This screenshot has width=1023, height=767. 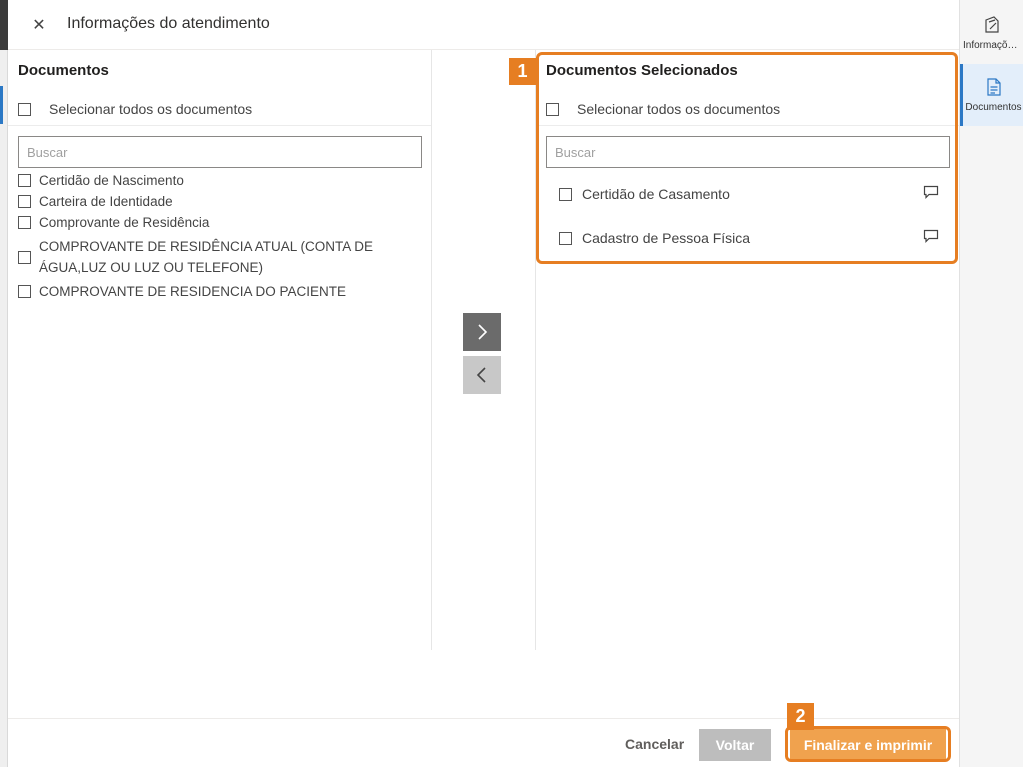 I want to click on select-all-documents: Selecionar todos os documentos, so click(x=135, y=109).